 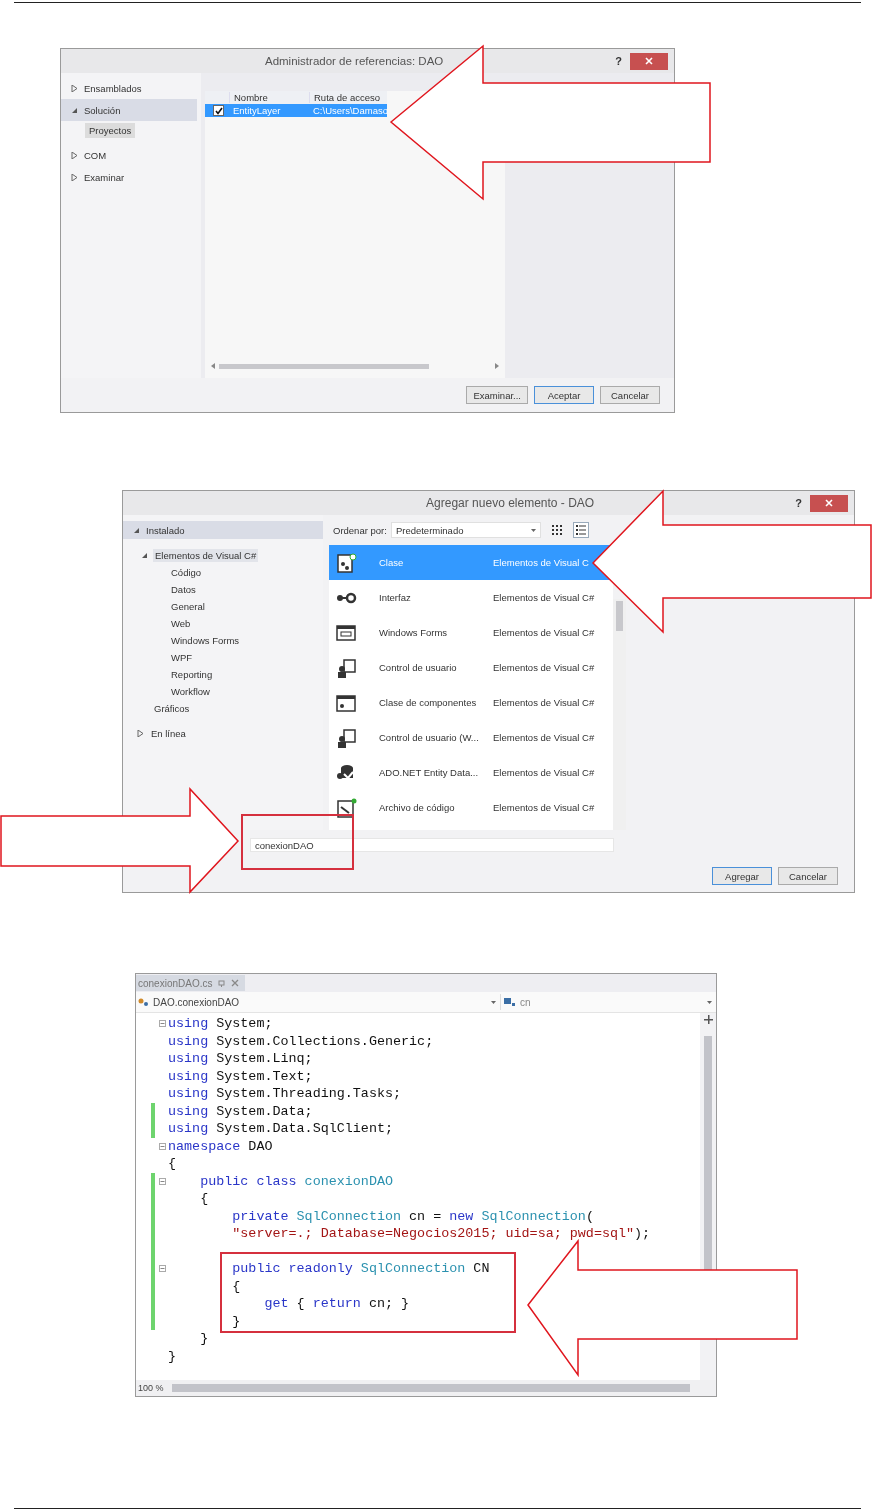 I want to click on tree-item: WPF, so click(x=182, y=657).